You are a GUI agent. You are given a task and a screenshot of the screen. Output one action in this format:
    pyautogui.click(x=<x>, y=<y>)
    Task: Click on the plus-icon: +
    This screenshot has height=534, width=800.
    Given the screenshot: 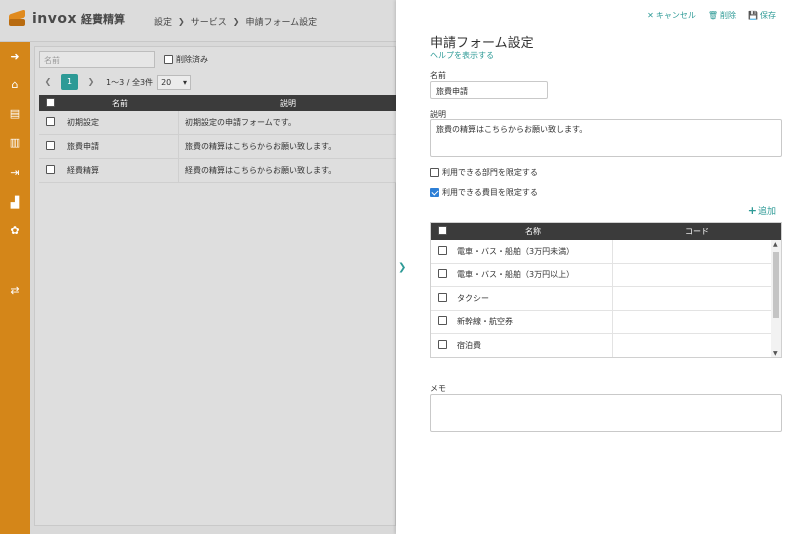 What is the action you would take?
    pyautogui.click(x=752, y=210)
    